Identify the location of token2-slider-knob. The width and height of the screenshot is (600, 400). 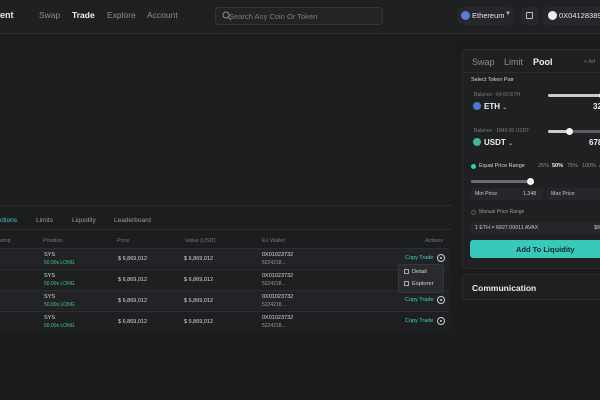
(569, 131).